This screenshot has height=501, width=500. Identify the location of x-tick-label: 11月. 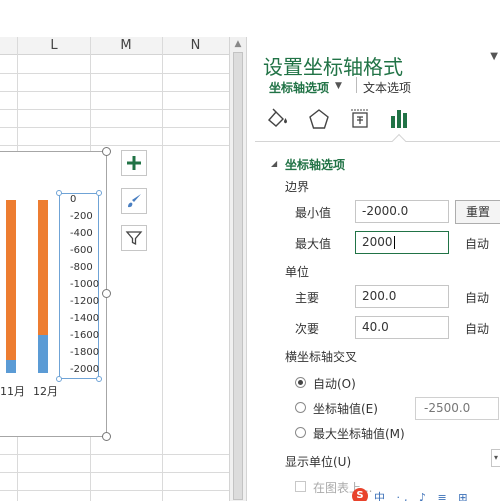
(12, 391).